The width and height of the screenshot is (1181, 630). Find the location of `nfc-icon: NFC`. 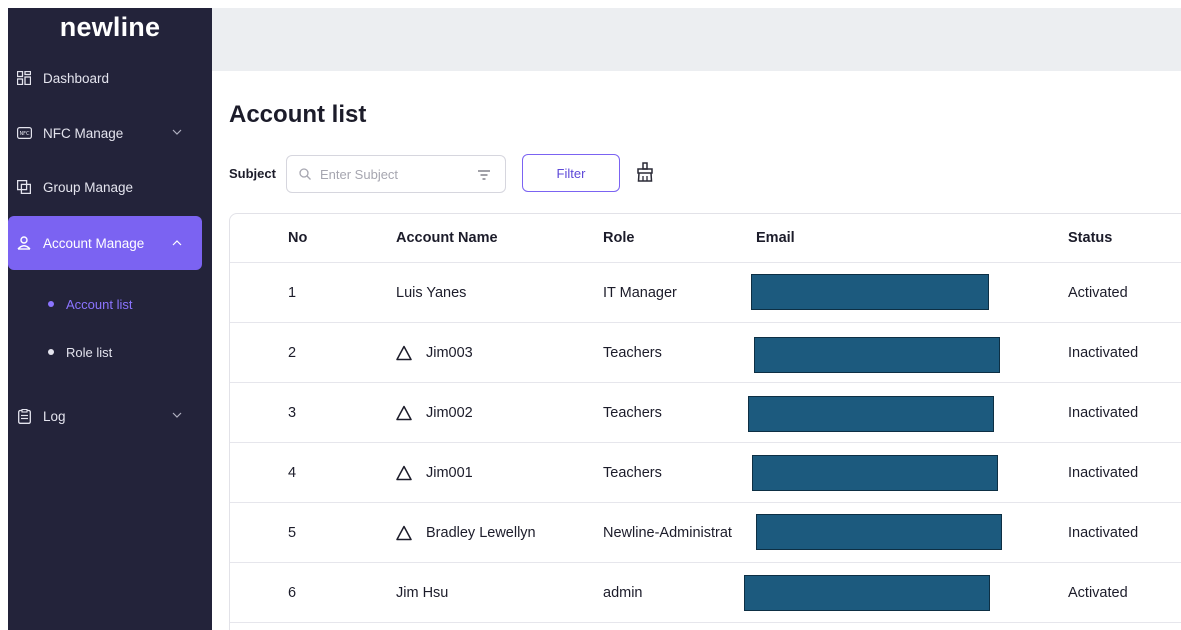

nfc-icon: NFC is located at coordinates (24, 133).